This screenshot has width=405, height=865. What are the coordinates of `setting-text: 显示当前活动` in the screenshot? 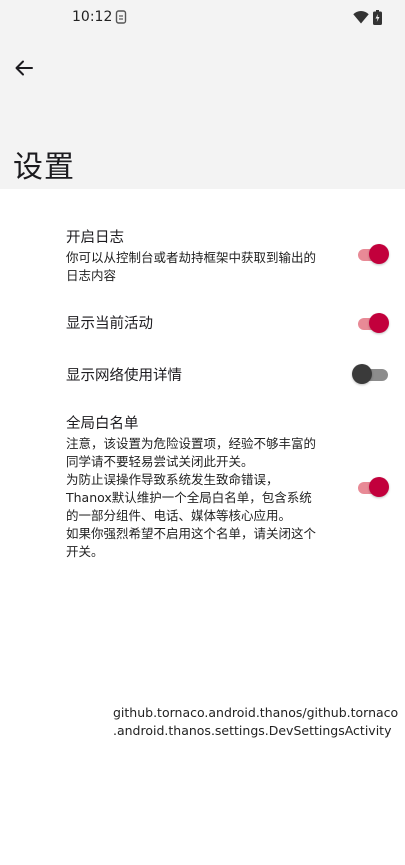 It's located at (109, 324).